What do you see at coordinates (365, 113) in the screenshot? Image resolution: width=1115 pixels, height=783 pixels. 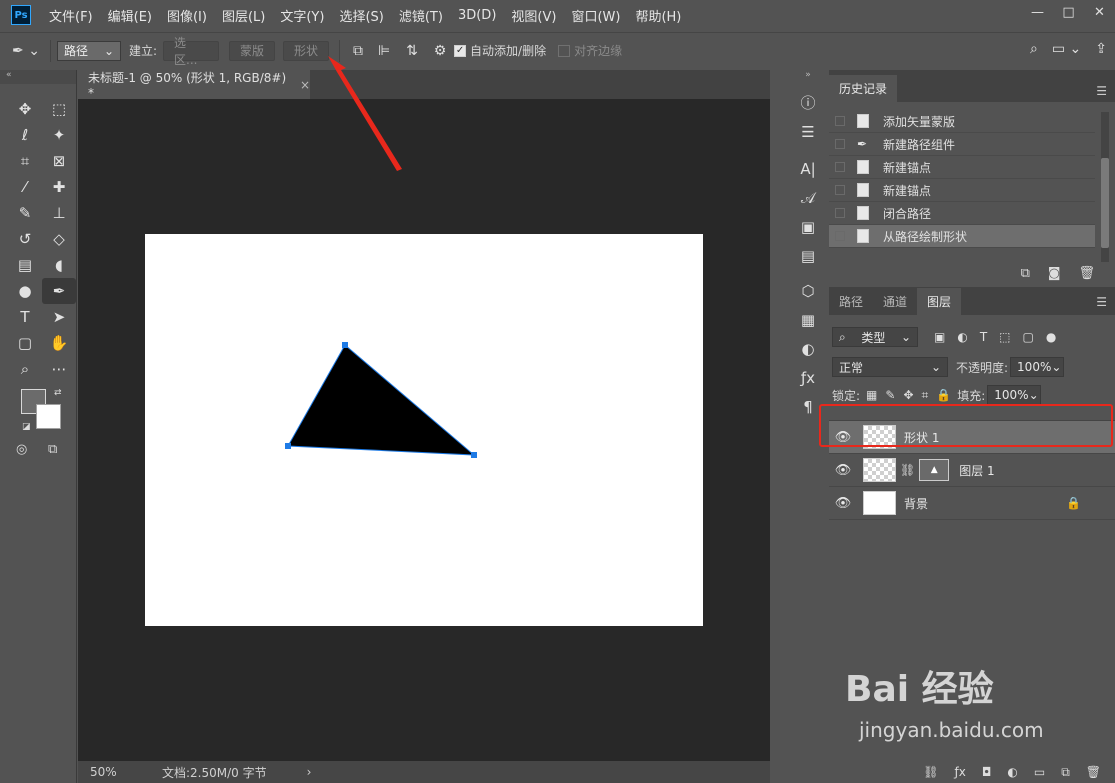 I see `red-arrow-icon` at bounding box center [365, 113].